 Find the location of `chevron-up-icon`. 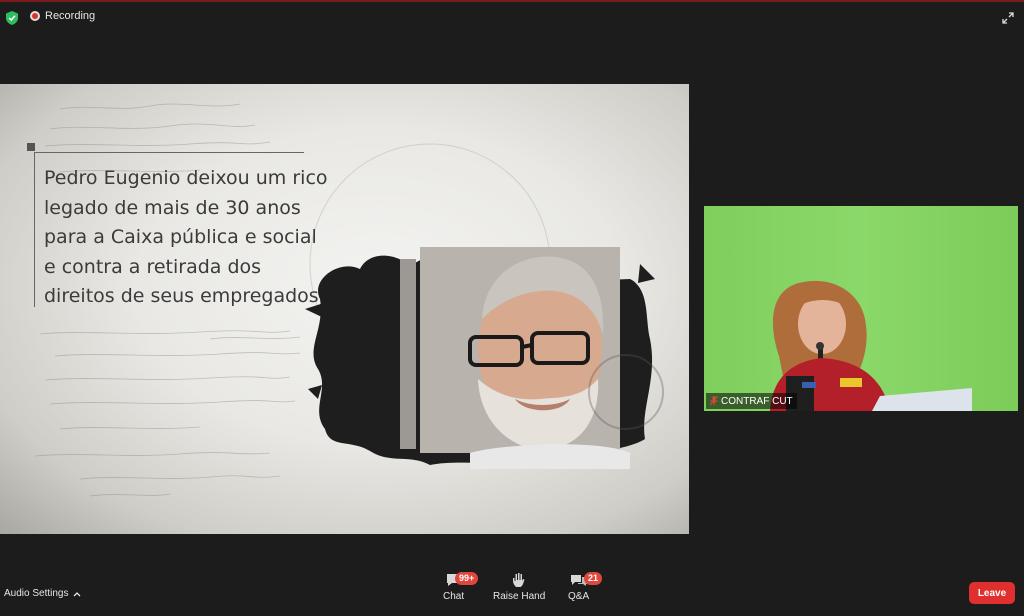

chevron-up-icon is located at coordinates (76, 593).